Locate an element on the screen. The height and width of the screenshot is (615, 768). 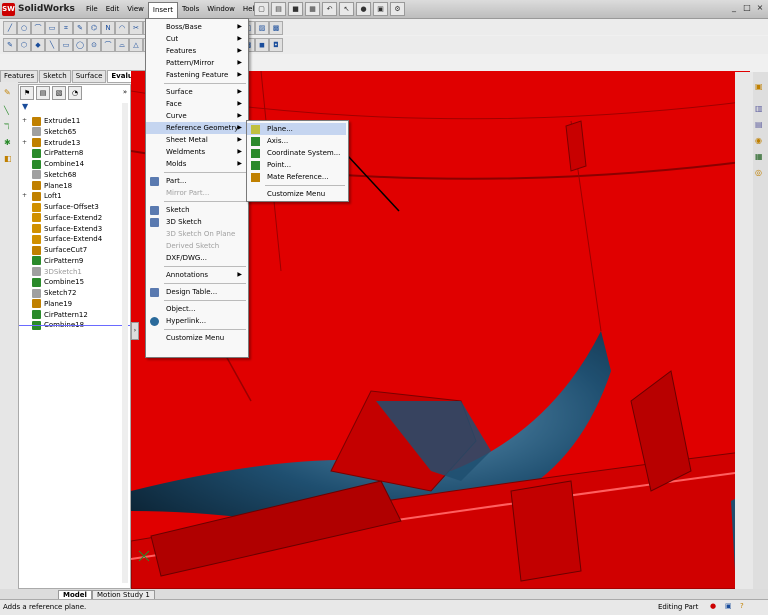
feature-tool-icon: ◯ is located at coordinates (80, 45).